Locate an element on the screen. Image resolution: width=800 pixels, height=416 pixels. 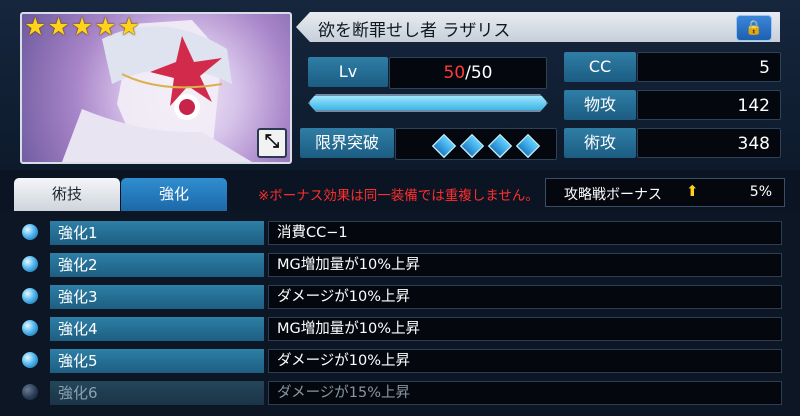
magic-atk-label: 術攻 is located at coordinates (600, 143).